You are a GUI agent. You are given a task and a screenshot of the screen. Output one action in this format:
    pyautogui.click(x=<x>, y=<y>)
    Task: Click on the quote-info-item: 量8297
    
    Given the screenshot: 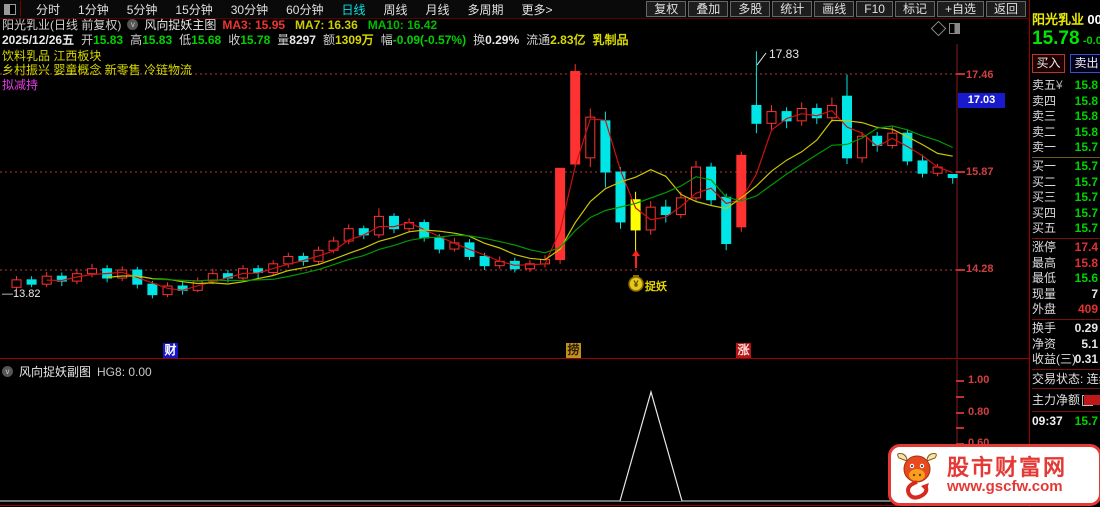 What is the action you would take?
    pyautogui.click(x=296, y=40)
    